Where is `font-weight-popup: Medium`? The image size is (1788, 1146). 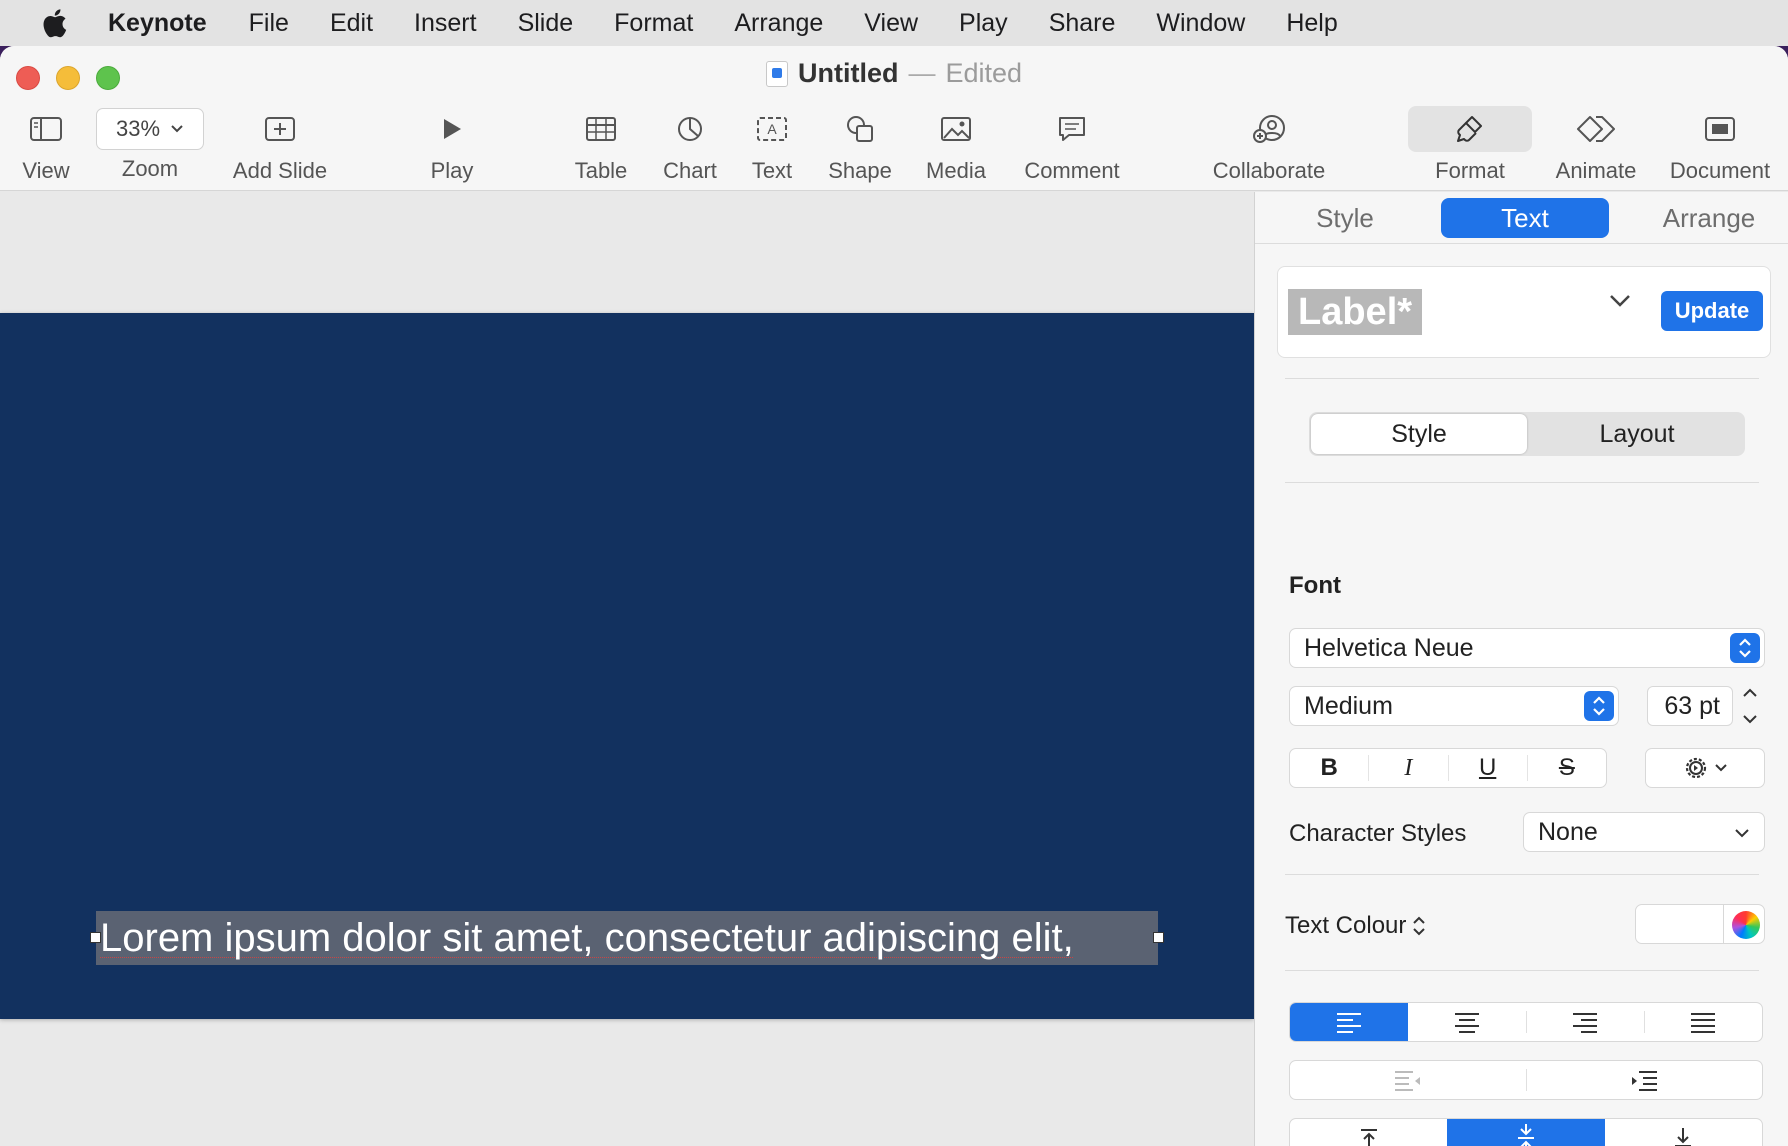
font-weight-popup: Medium is located at coordinates (1454, 706).